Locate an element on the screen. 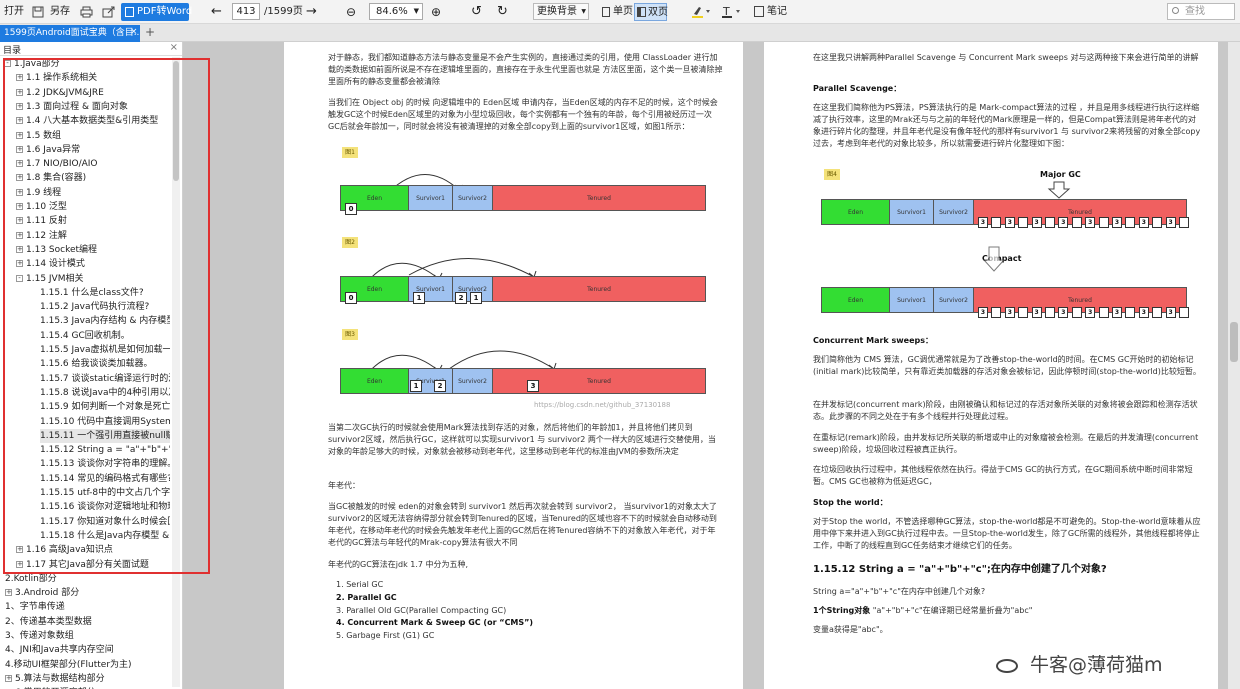 The image size is (1240, 689). survivor1-segment: Survivor1 is located at coordinates (912, 212).